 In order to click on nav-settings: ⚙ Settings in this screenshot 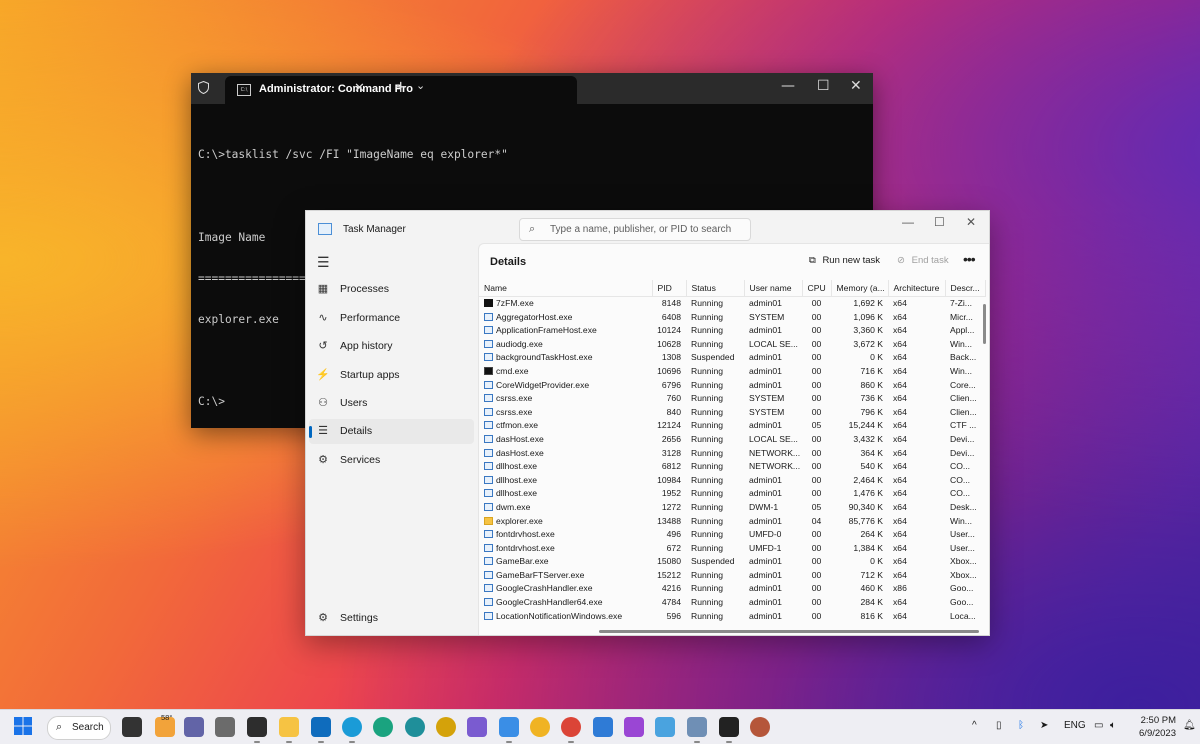, I will do `click(391, 618)`.